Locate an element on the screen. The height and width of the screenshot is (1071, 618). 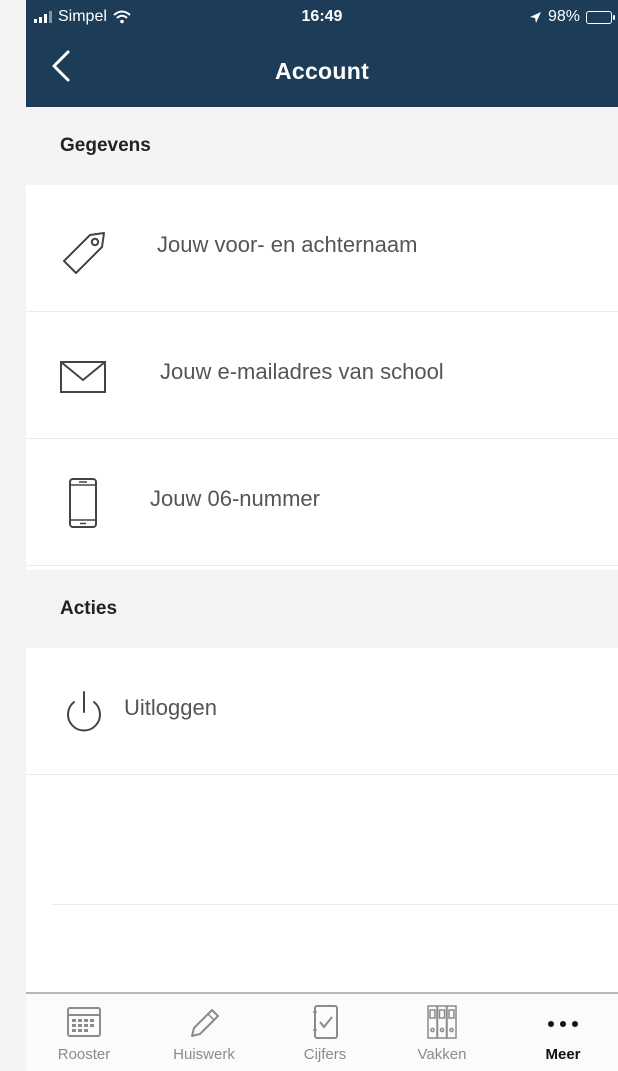
tab-label-rooster: Rooster is located at coordinates (84, 1054).